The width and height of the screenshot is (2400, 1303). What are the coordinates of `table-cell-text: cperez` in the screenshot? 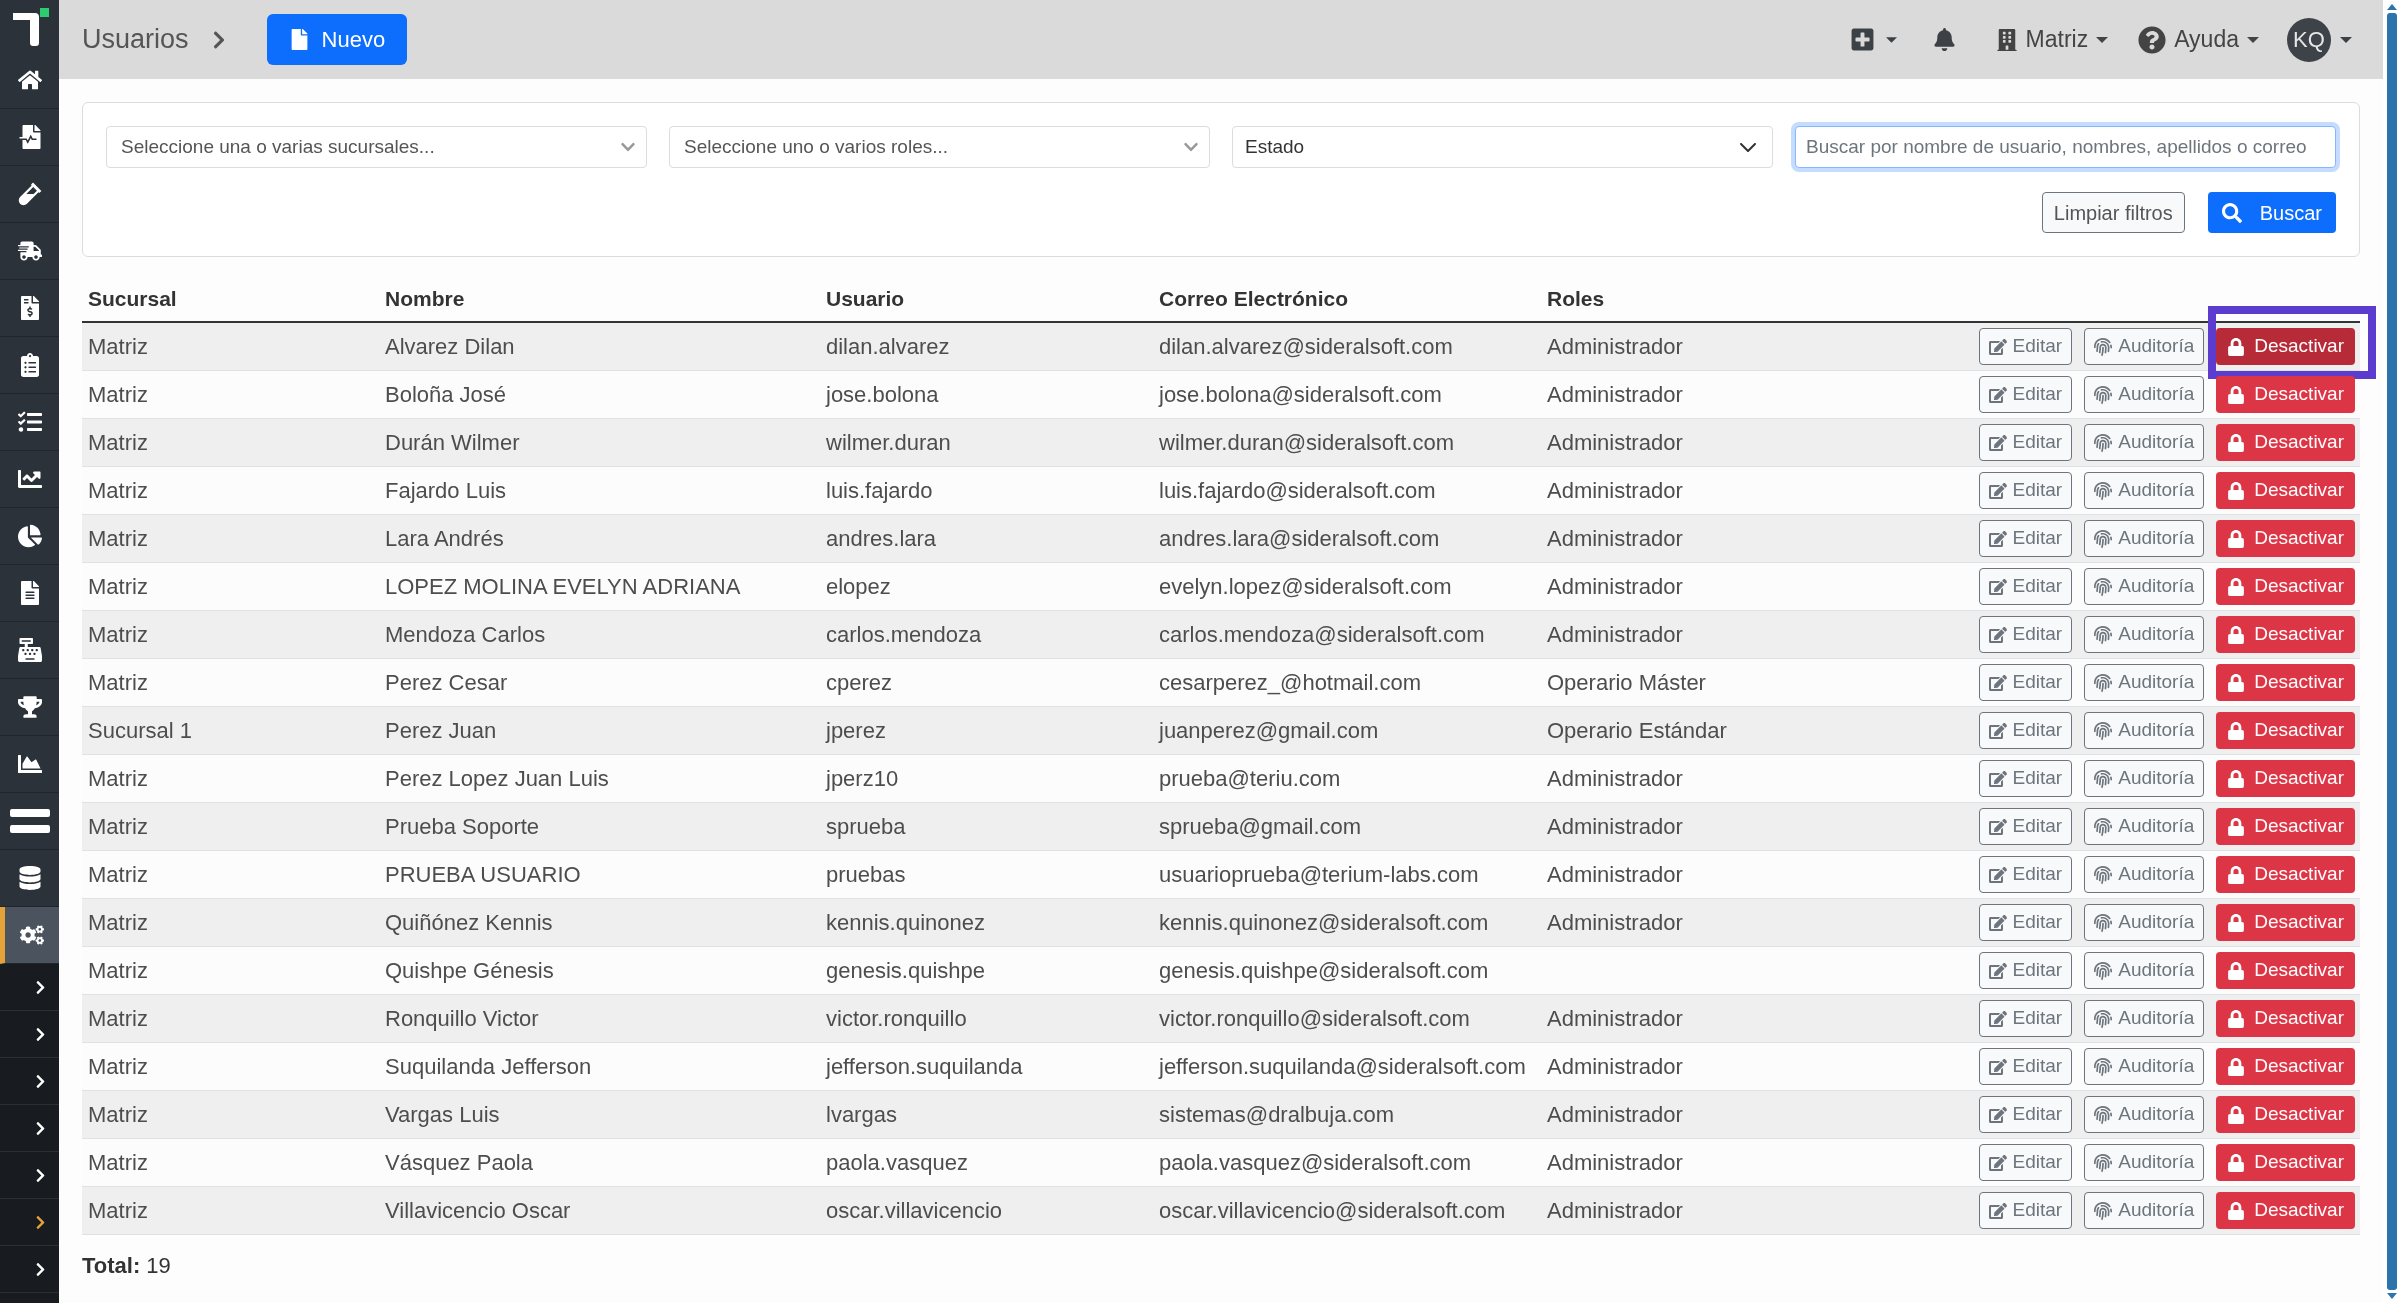 It's located at (859, 683).